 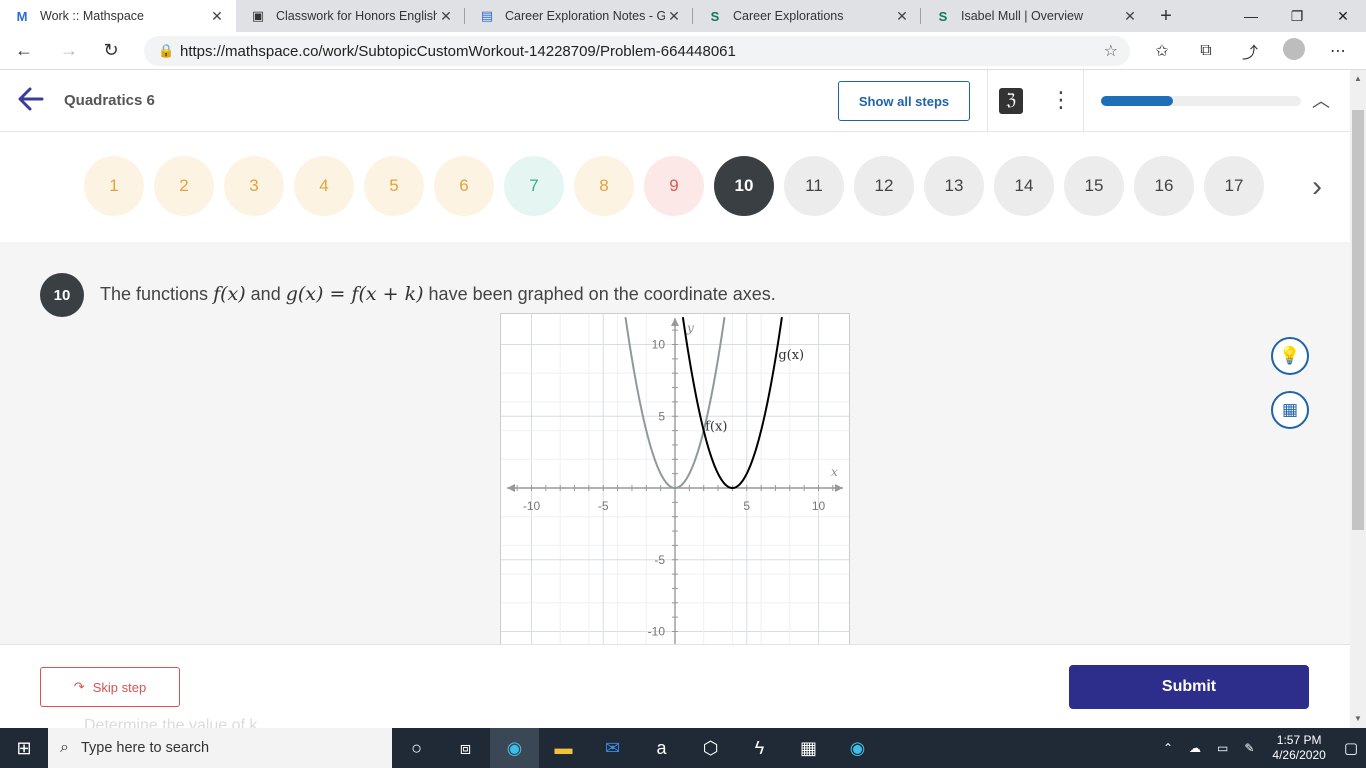 I want to click on schoology-icon: S, so click(x=943, y=16).